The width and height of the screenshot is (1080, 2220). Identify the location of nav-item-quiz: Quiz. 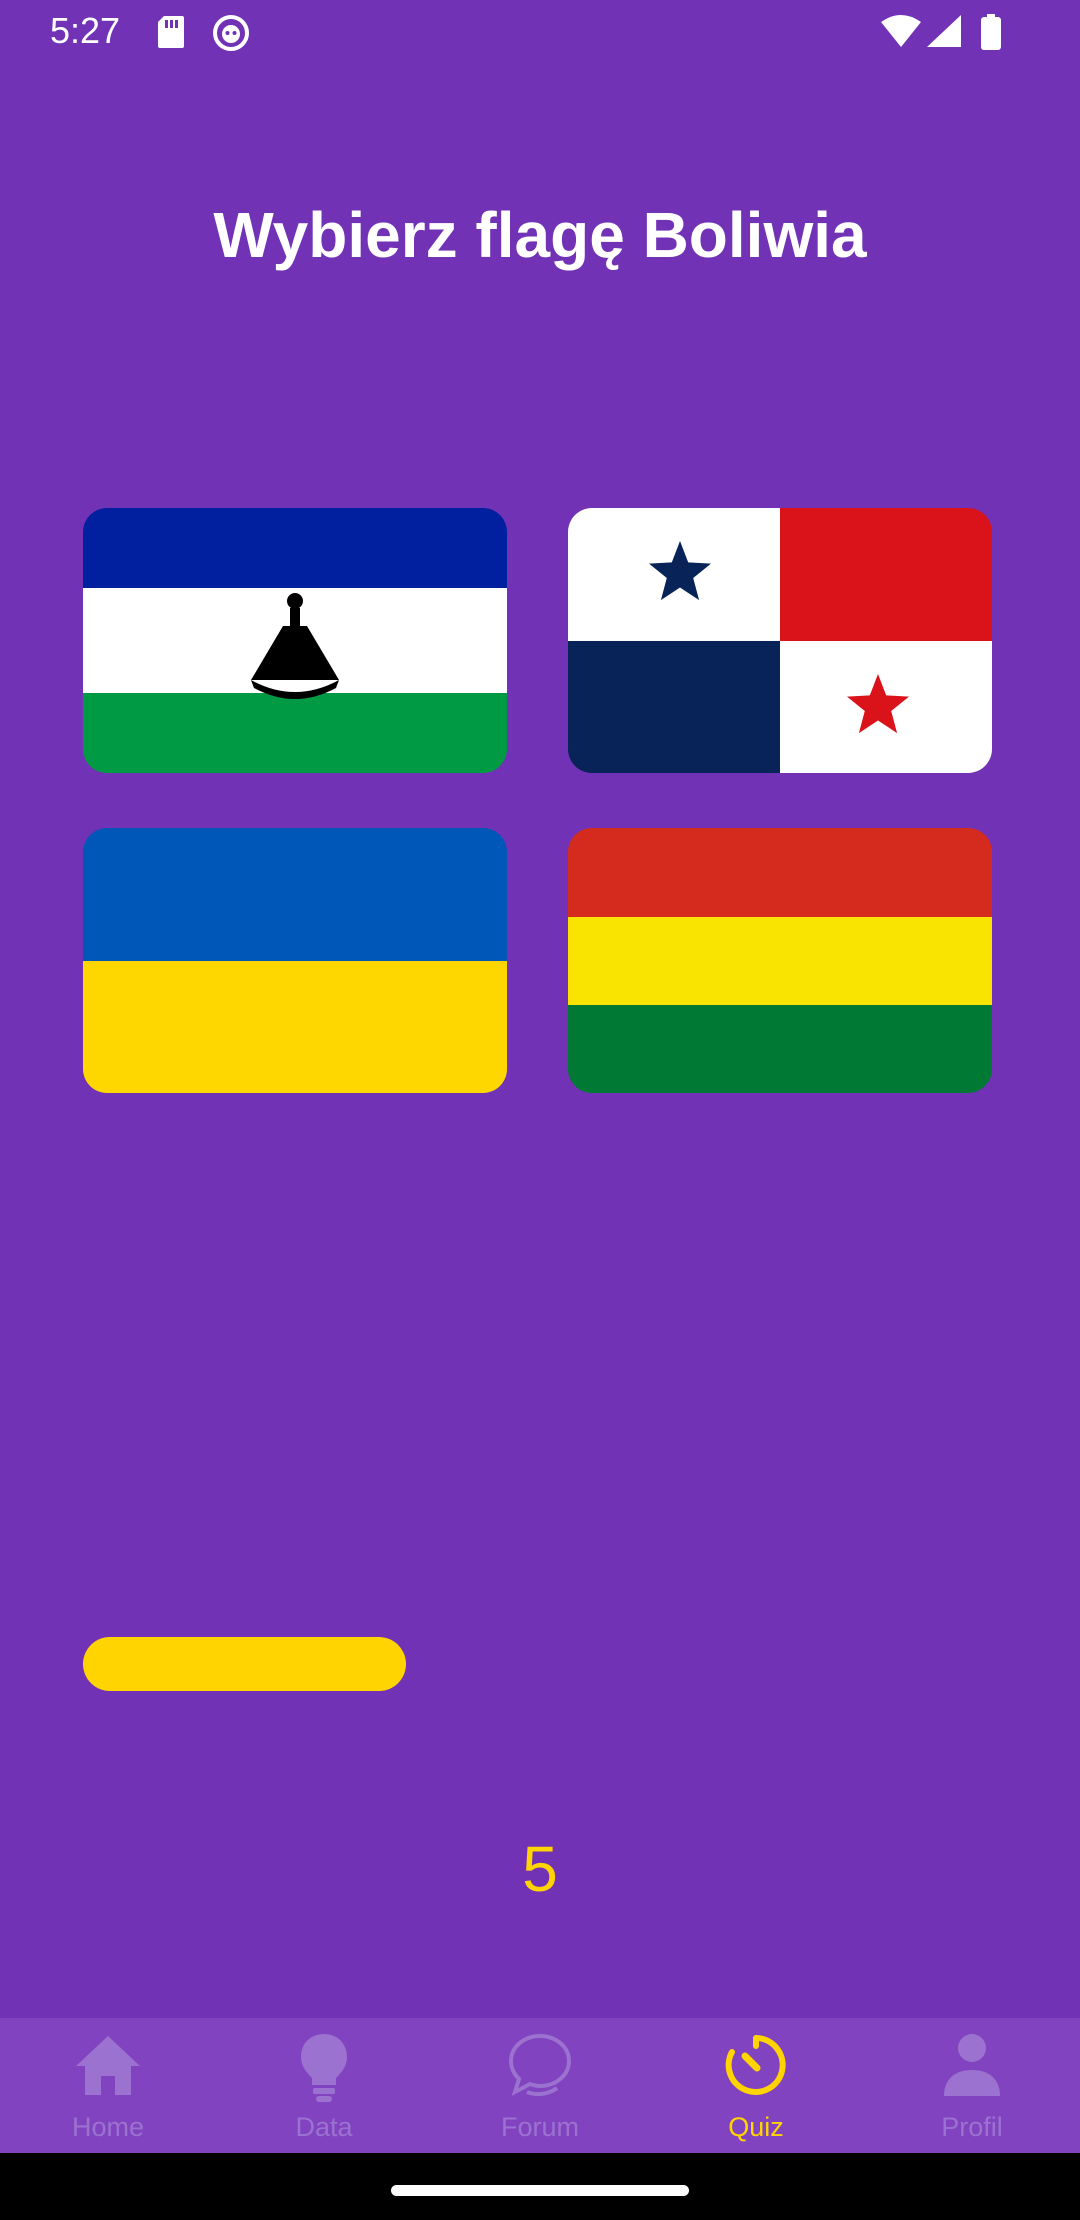
(756, 2085).